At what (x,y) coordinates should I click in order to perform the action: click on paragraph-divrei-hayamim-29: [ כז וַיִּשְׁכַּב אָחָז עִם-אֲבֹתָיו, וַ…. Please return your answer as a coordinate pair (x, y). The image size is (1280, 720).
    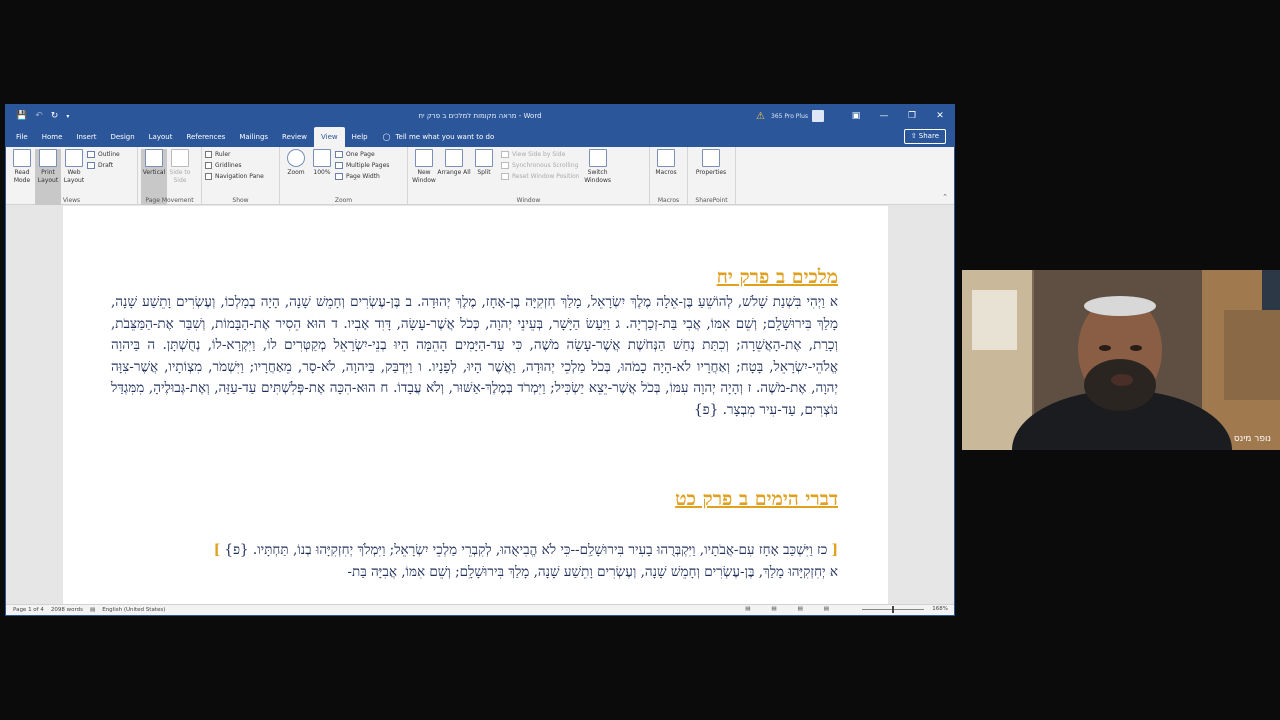
    Looking at the image, I should click on (474, 572).